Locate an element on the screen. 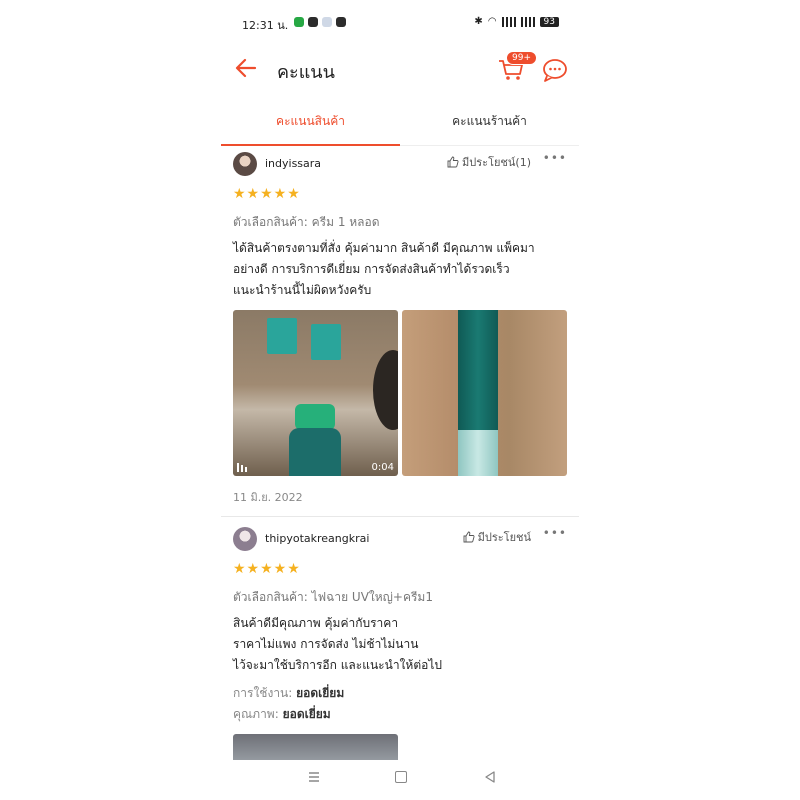  system-status: ✱ ◠ 93 is located at coordinates (516, 21).